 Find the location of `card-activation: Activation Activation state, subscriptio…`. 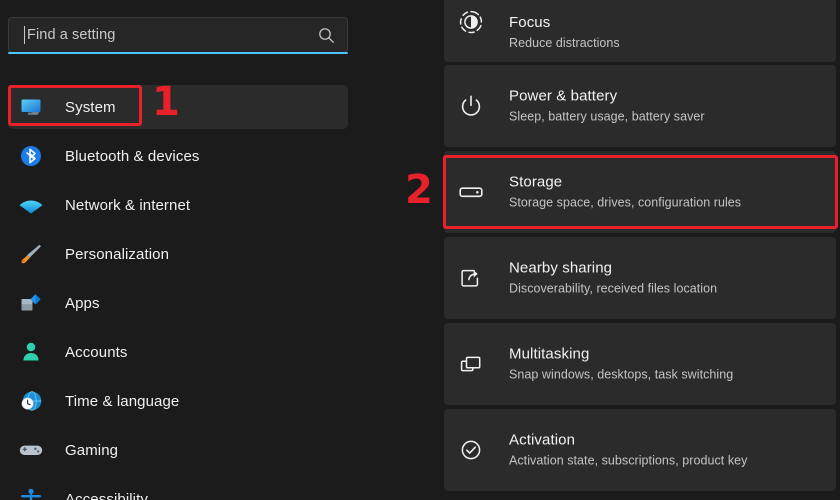

card-activation: Activation Activation state, subscriptio… is located at coordinates (640, 450).